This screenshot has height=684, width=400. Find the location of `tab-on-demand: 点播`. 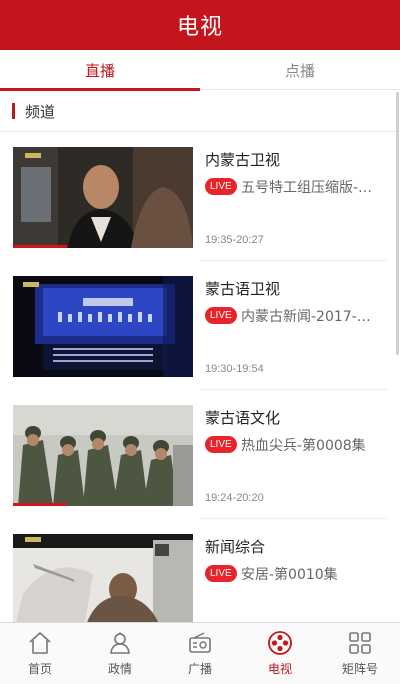

tab-on-demand: 点播 is located at coordinates (300, 70).